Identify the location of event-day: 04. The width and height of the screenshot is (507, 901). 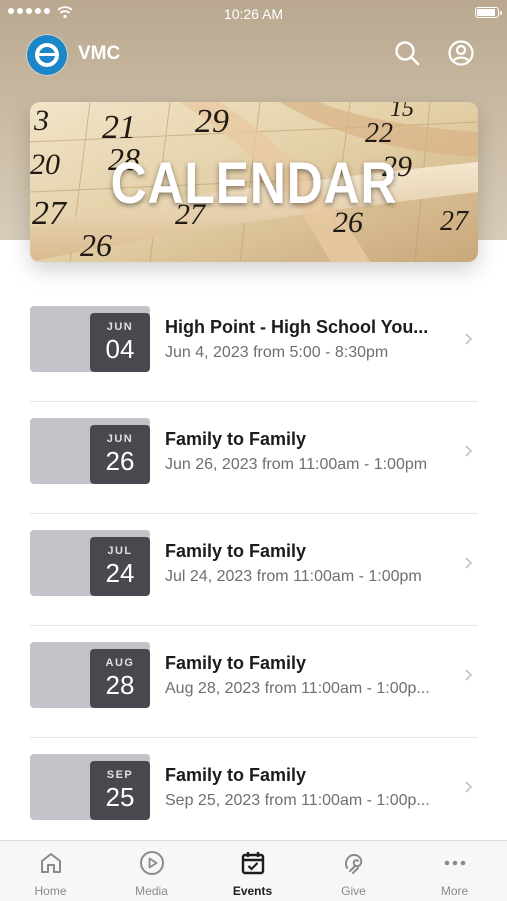
(120, 349).